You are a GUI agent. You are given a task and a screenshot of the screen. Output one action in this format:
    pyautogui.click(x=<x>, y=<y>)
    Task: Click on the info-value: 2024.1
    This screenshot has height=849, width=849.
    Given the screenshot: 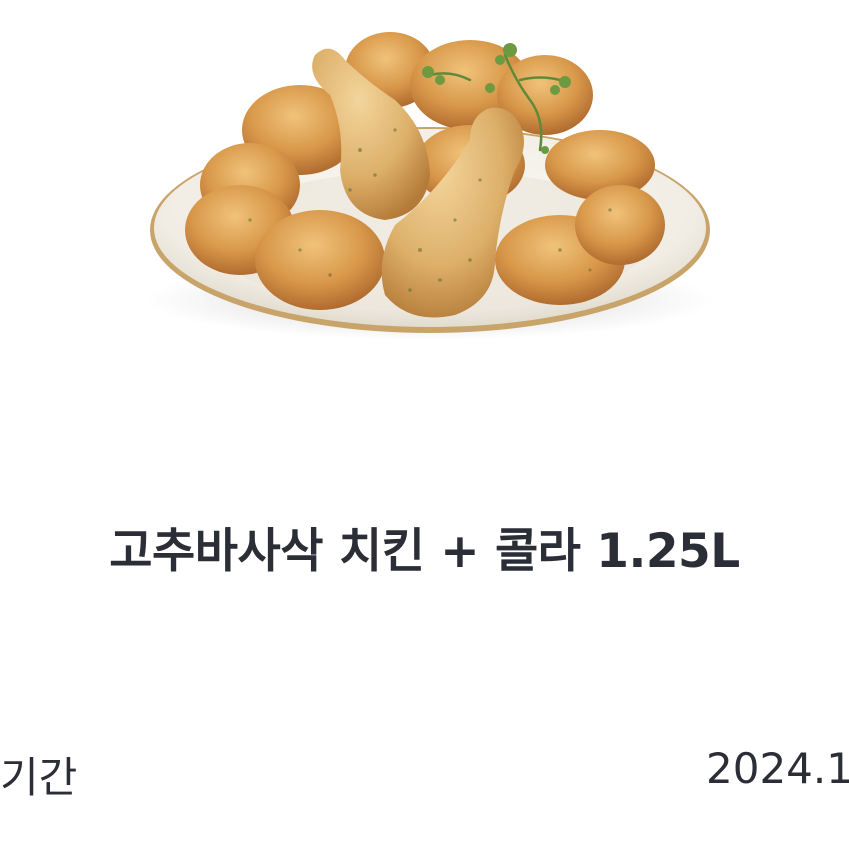 What is the action you would take?
    pyautogui.click(x=777, y=768)
    